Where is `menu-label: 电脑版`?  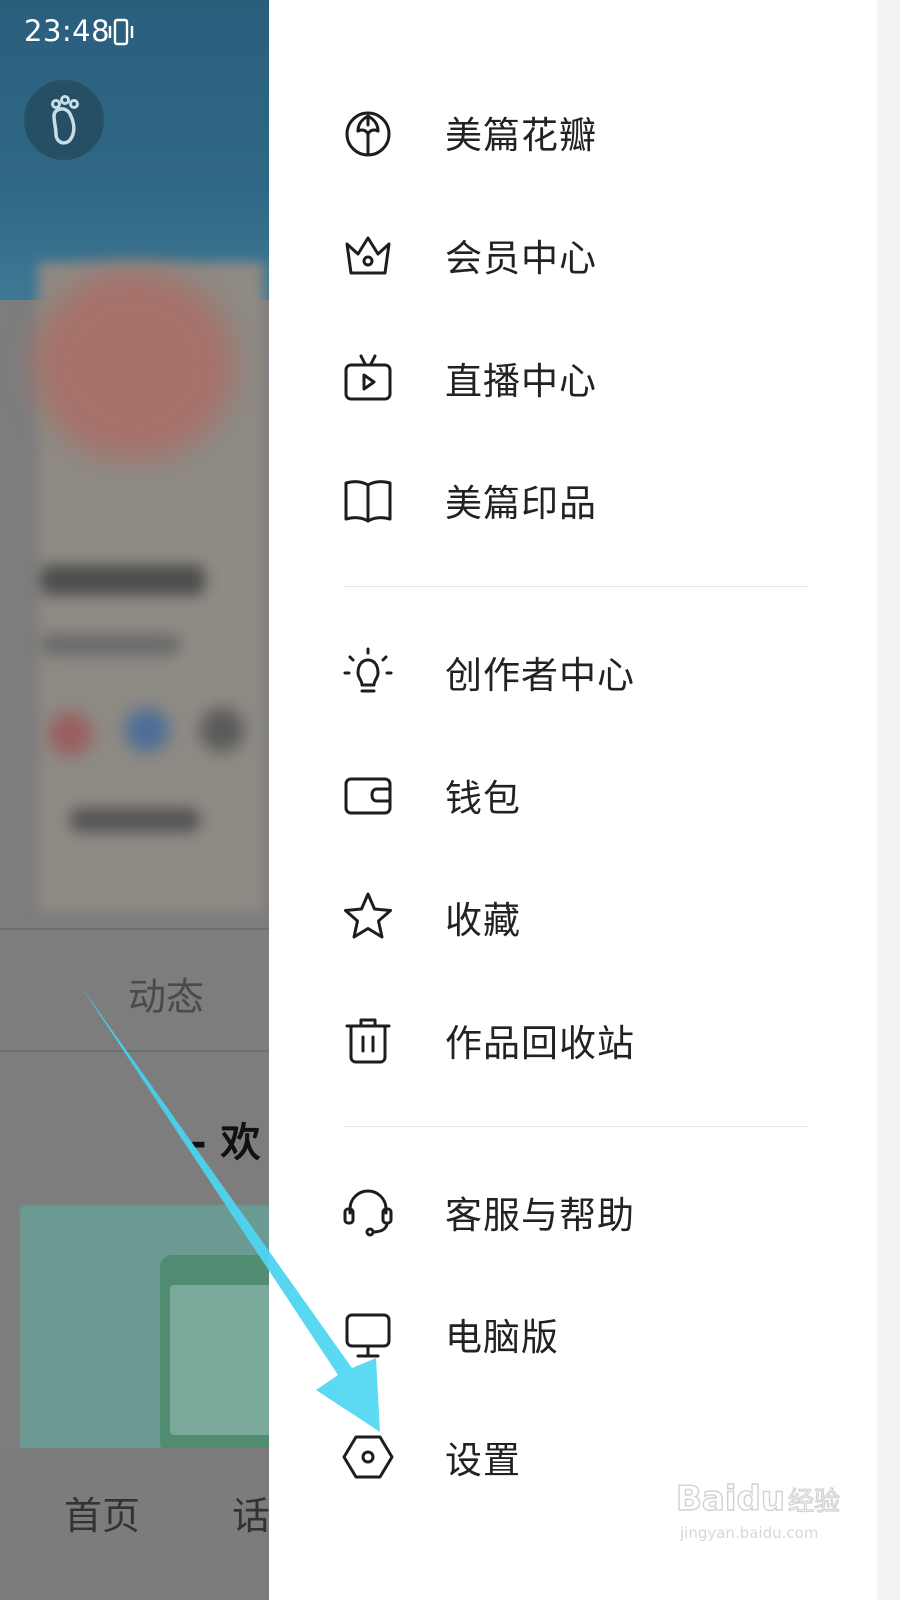
menu-label: 电脑版 is located at coordinates (502, 1337).